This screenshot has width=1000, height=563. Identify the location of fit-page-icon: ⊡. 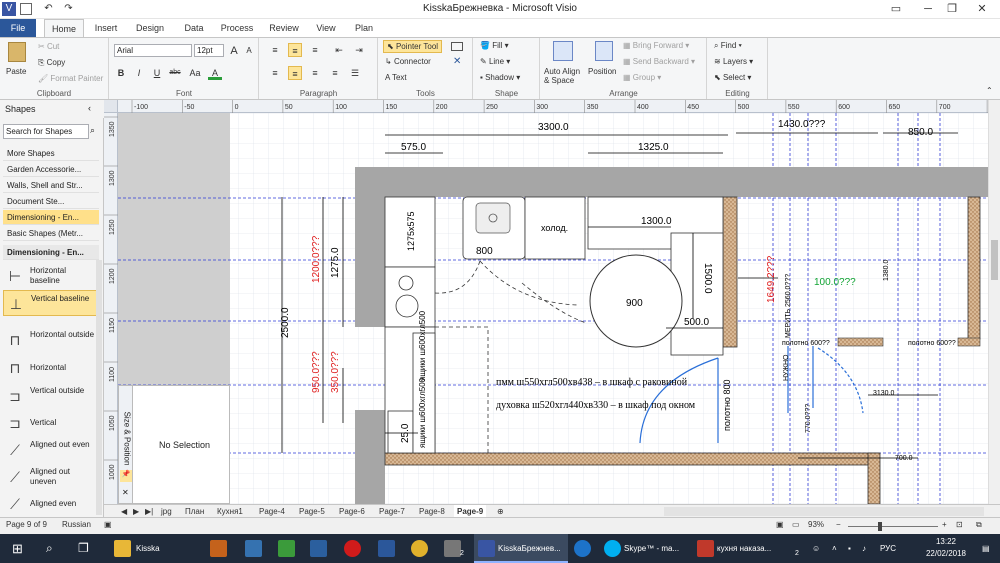
(959, 524).